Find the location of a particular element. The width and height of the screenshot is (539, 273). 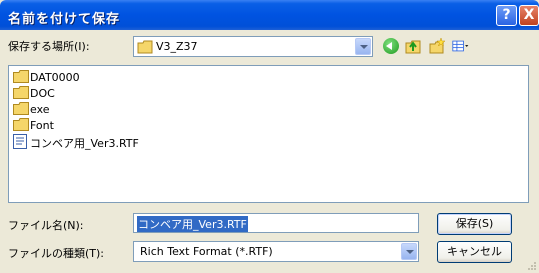

close-button: X is located at coordinates (529, 15).